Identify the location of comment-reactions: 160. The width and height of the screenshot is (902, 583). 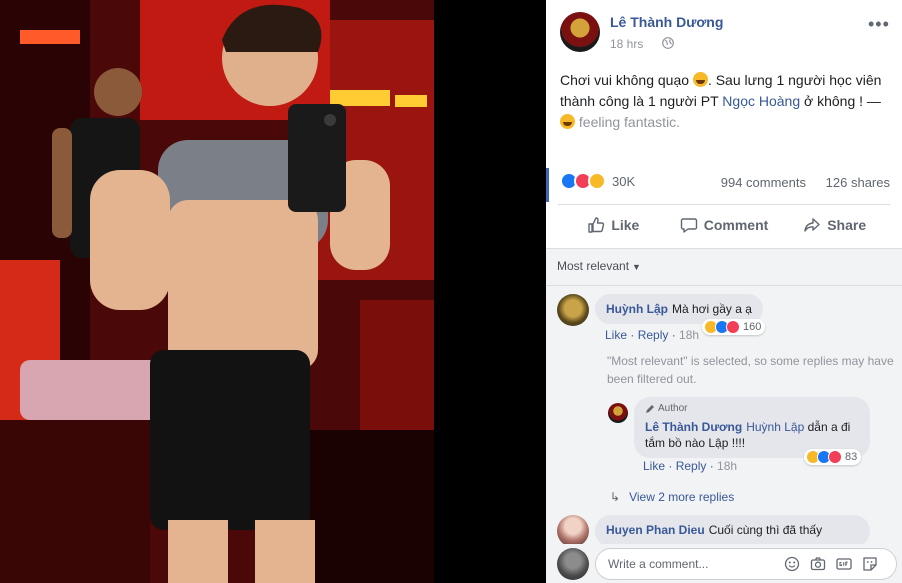
(734, 327).